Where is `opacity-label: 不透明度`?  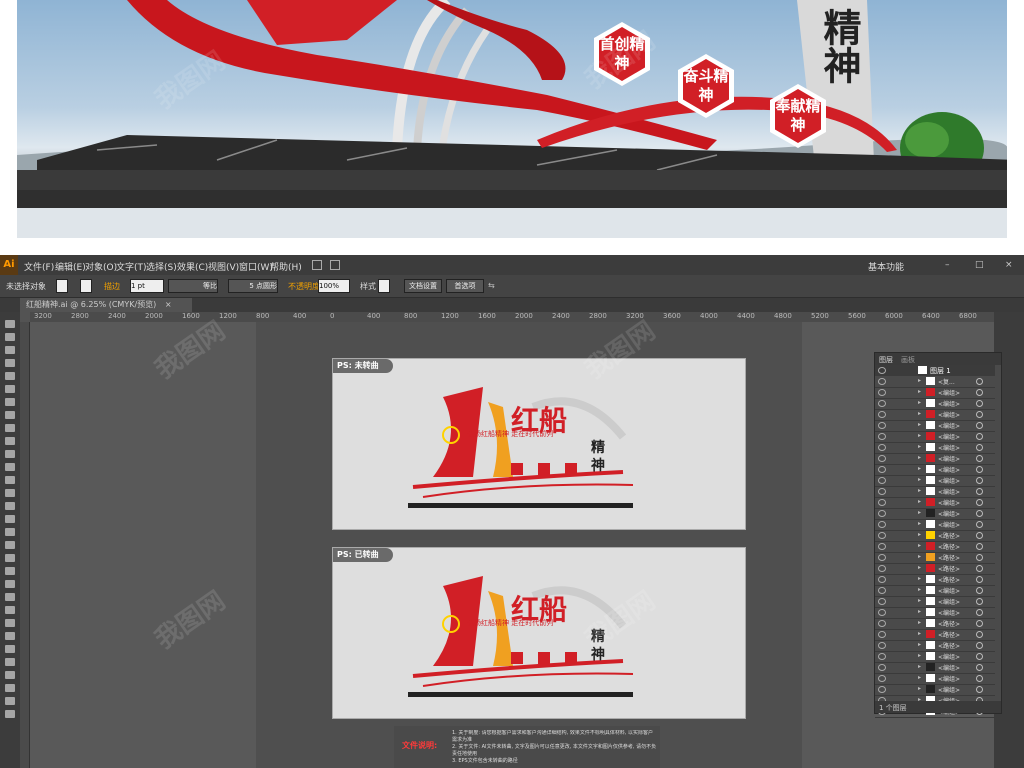 opacity-label: 不透明度 is located at coordinates (304, 286).